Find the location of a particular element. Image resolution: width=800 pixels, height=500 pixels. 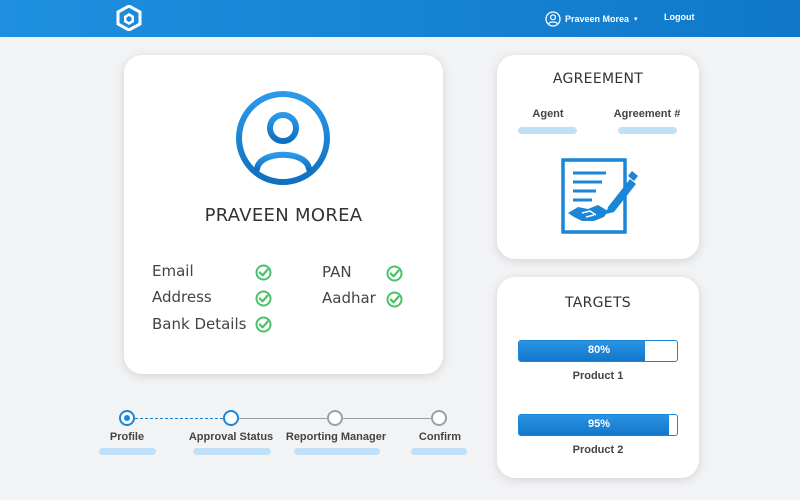

step-reporting-manager-indicator is located at coordinates (335, 418).